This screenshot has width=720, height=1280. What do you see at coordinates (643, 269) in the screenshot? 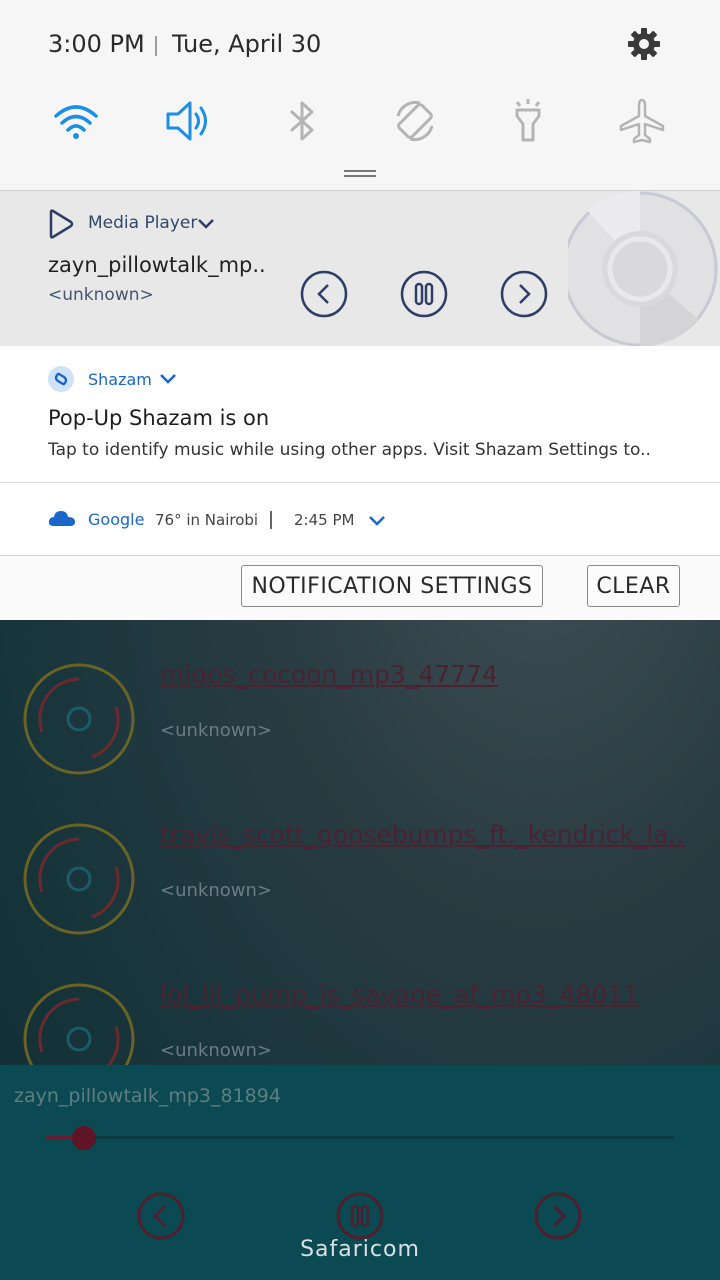
I see `album-art-disc` at bounding box center [643, 269].